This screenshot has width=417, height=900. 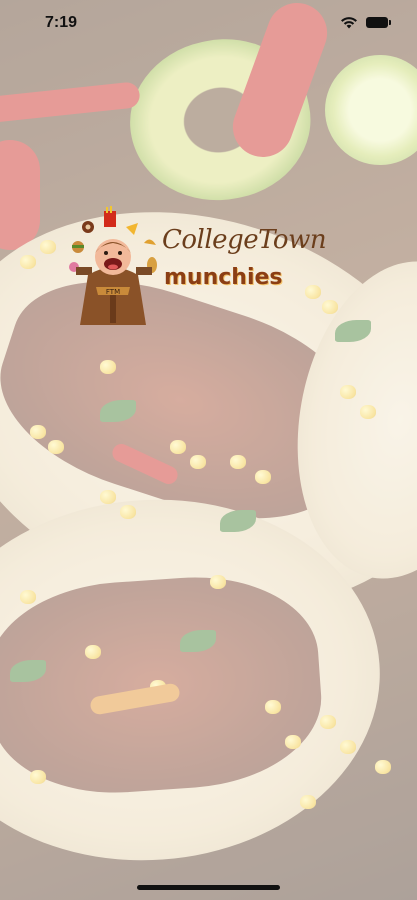 I want to click on battery-icon, so click(x=378, y=22).